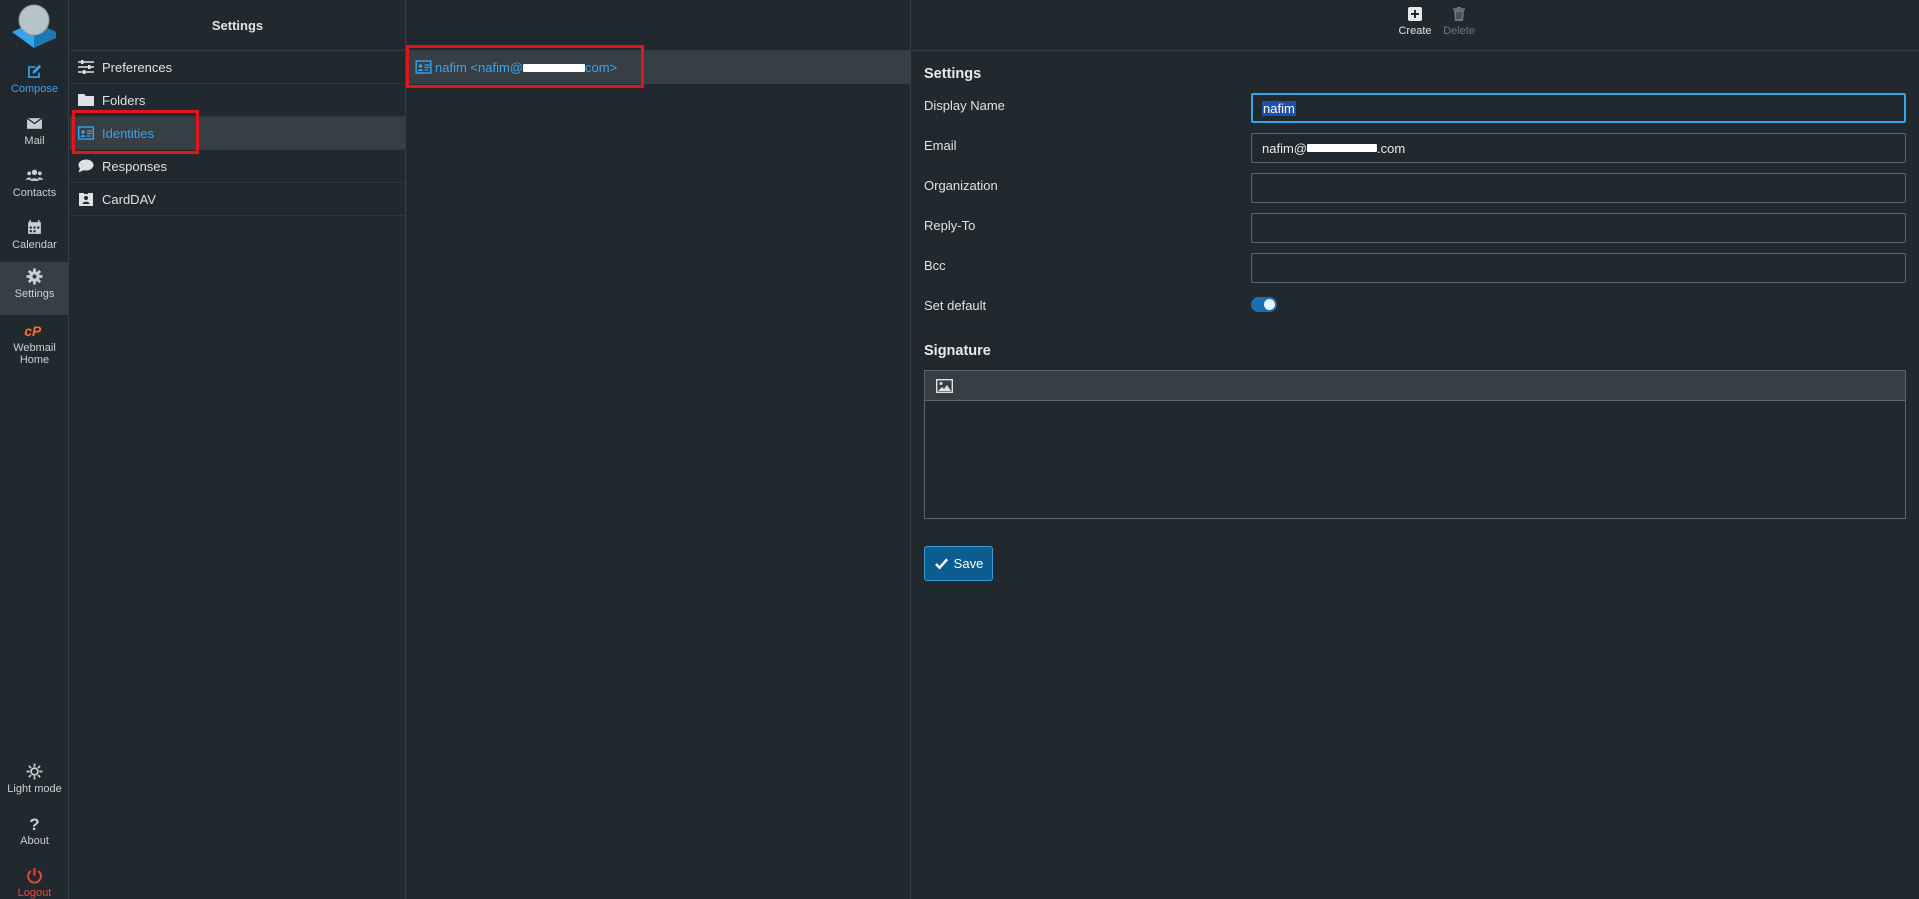 The image size is (1919, 899). Describe the element at coordinates (86, 199) in the screenshot. I see `address-book-icon` at that location.